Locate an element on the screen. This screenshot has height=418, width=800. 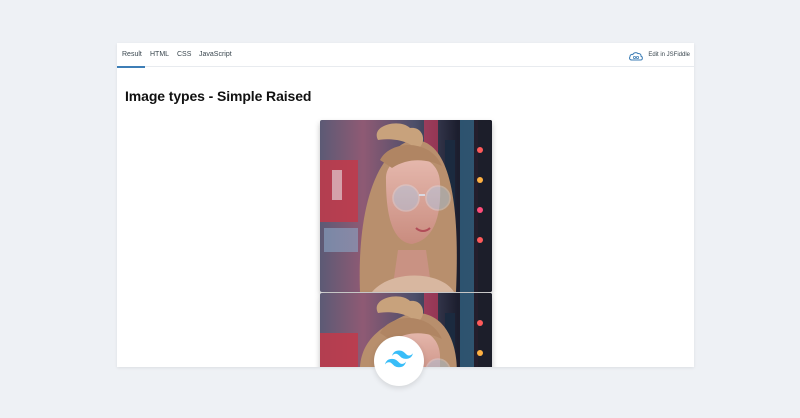
woman-with-glasses-photo is located at coordinates (406, 206).